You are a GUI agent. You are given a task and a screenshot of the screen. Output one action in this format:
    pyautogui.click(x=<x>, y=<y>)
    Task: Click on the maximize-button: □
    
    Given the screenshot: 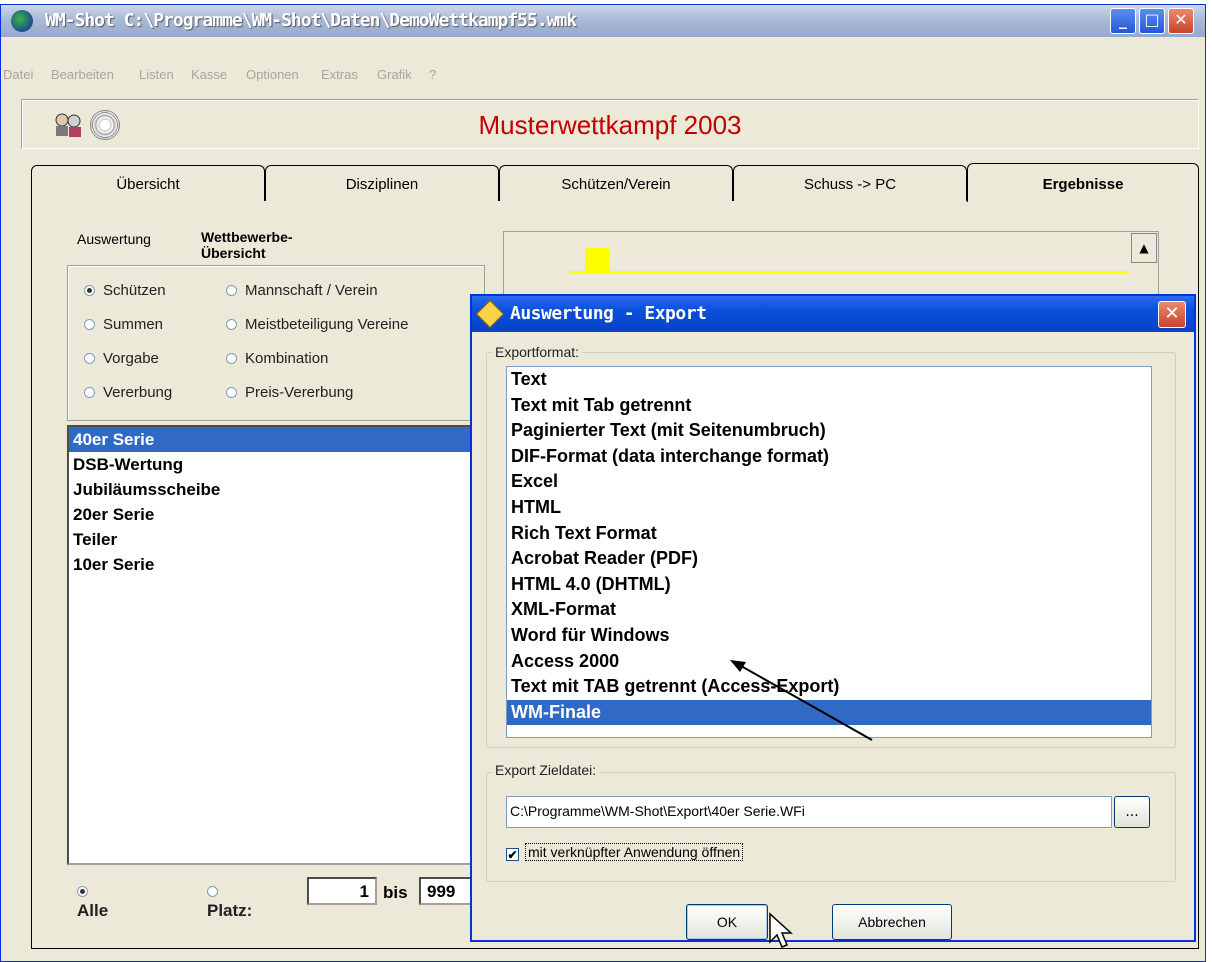 What is the action you would take?
    pyautogui.click(x=1152, y=21)
    